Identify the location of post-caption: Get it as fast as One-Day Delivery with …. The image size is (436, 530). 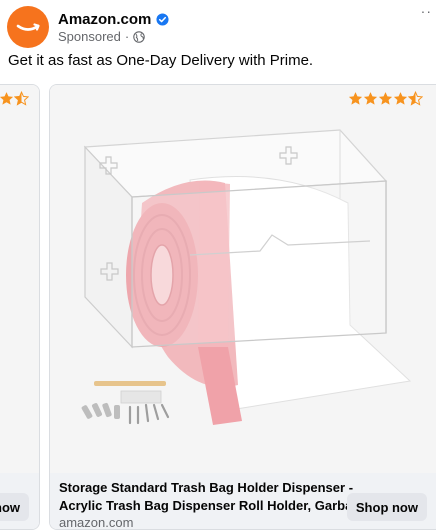
(161, 60).